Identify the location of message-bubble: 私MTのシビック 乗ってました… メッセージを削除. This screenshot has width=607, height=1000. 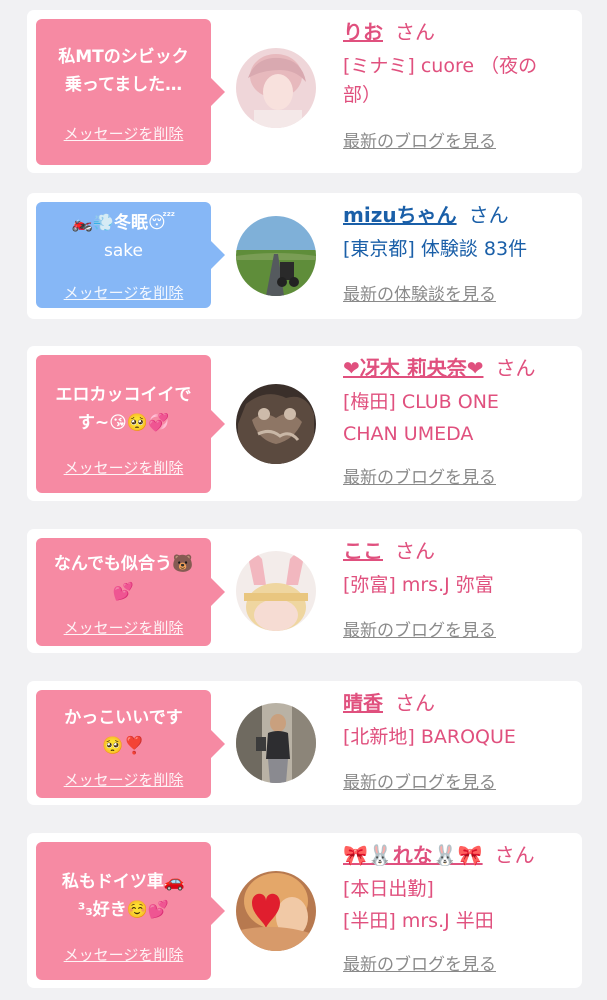
(130, 92).